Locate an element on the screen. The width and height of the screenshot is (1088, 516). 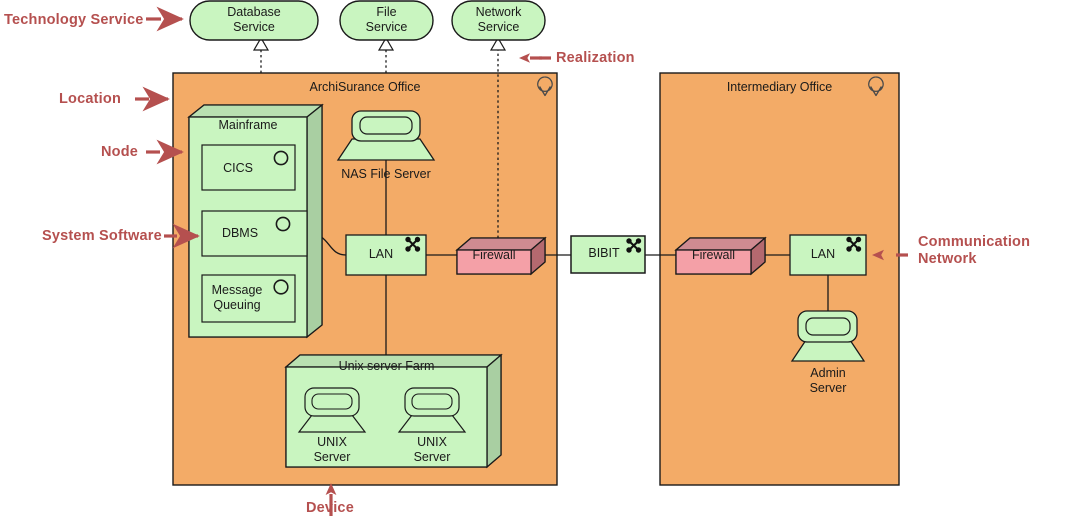
annotation-communication-network: Communication Network is located at coordinates (974, 250).